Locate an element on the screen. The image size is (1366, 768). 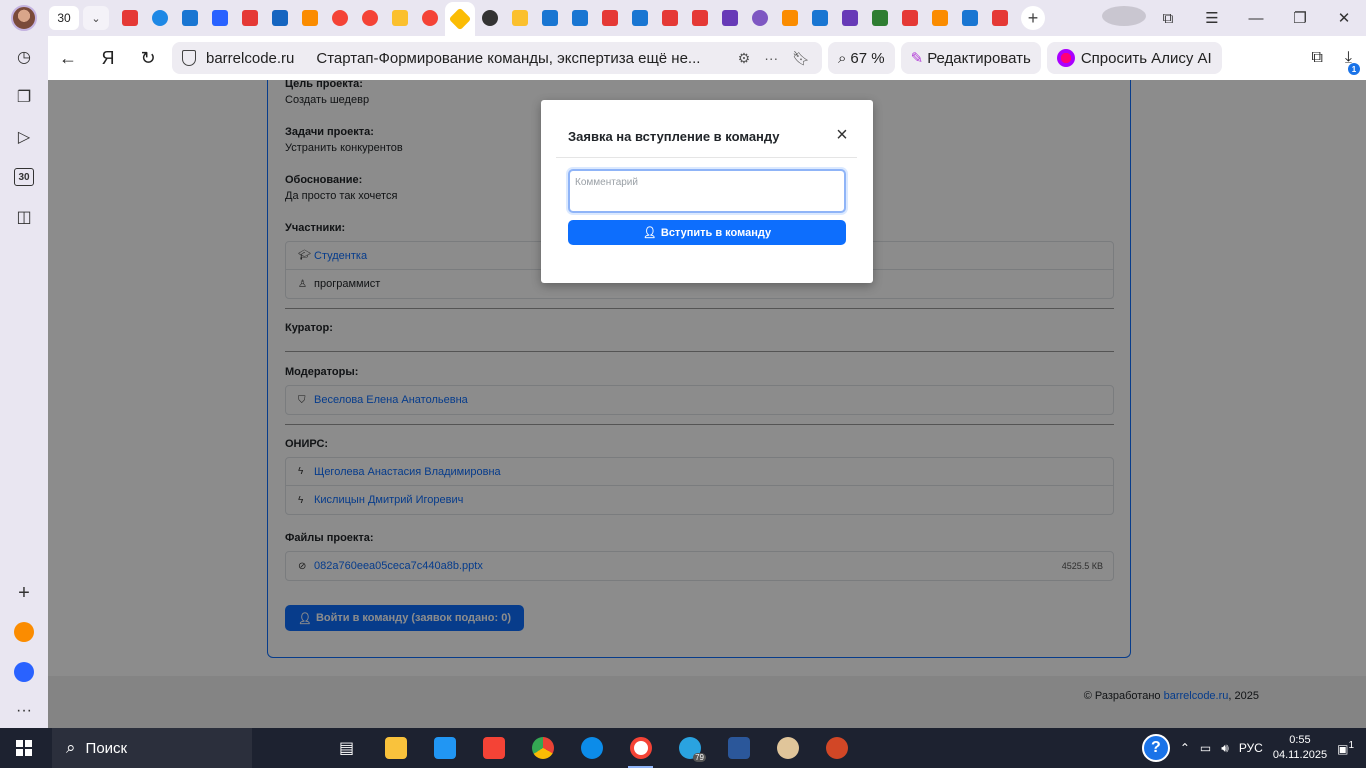
back-button: ← is located at coordinates (68, 58).